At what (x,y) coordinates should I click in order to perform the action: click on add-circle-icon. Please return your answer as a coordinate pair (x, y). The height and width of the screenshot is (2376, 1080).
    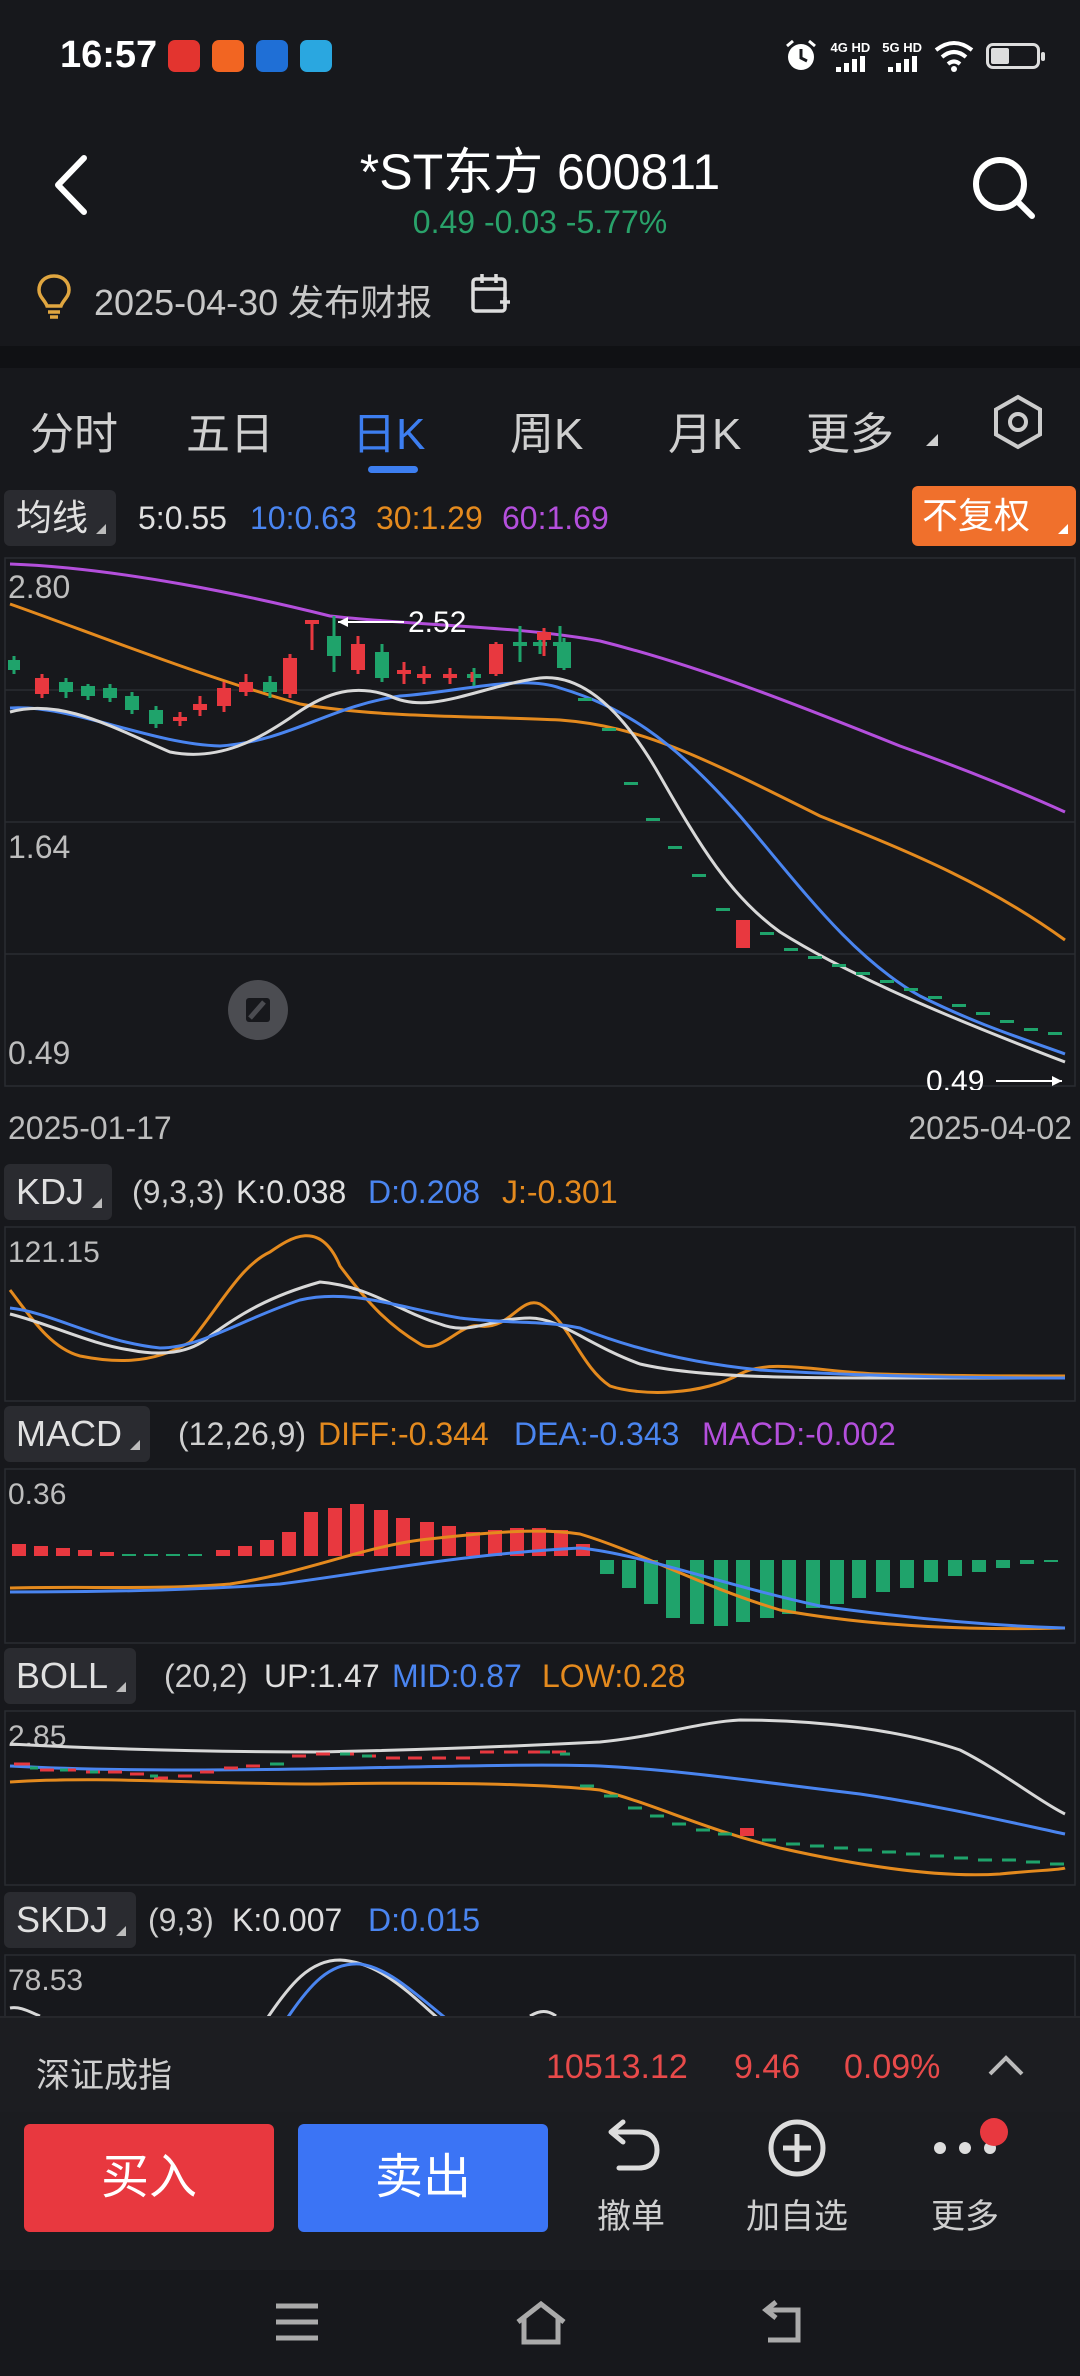
    Looking at the image, I should click on (797, 2148).